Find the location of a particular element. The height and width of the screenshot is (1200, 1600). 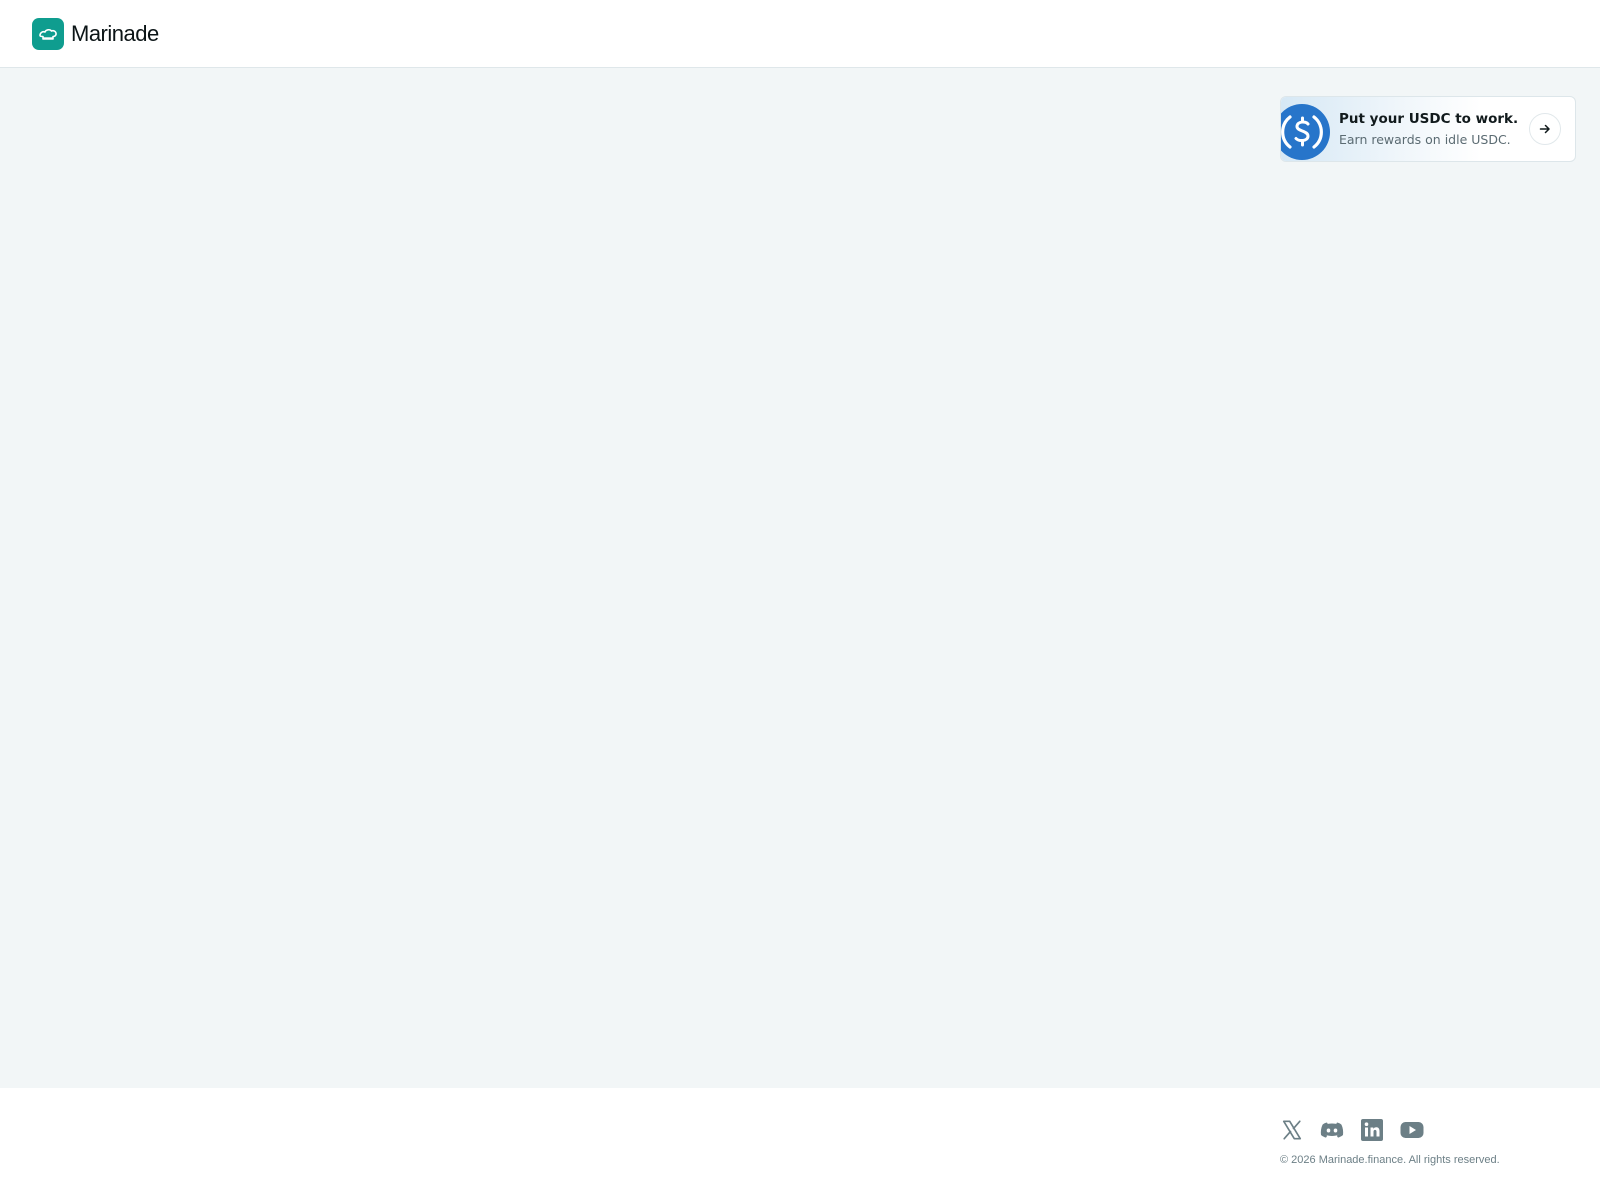

x-link is located at coordinates (1292, 1130).